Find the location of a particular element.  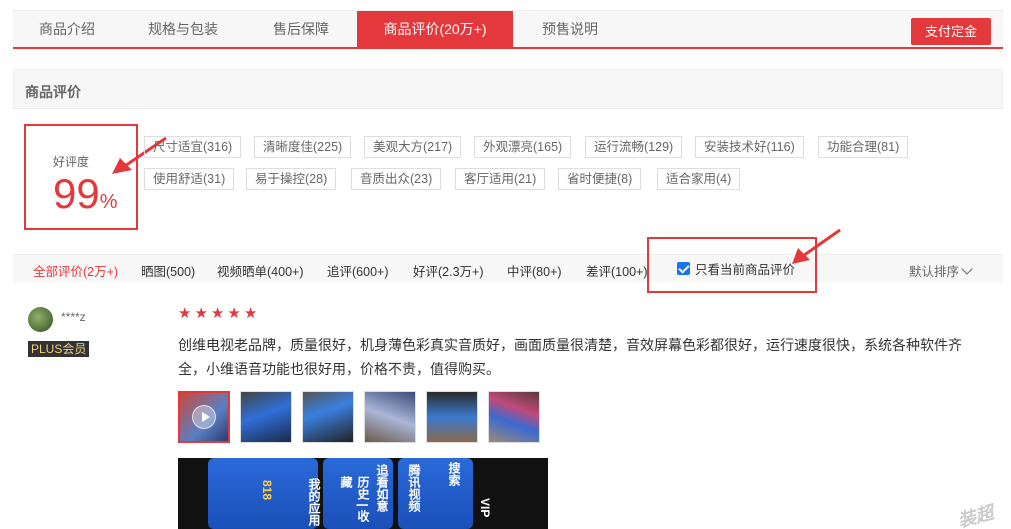

score-value: 99% is located at coordinates (85, 198).